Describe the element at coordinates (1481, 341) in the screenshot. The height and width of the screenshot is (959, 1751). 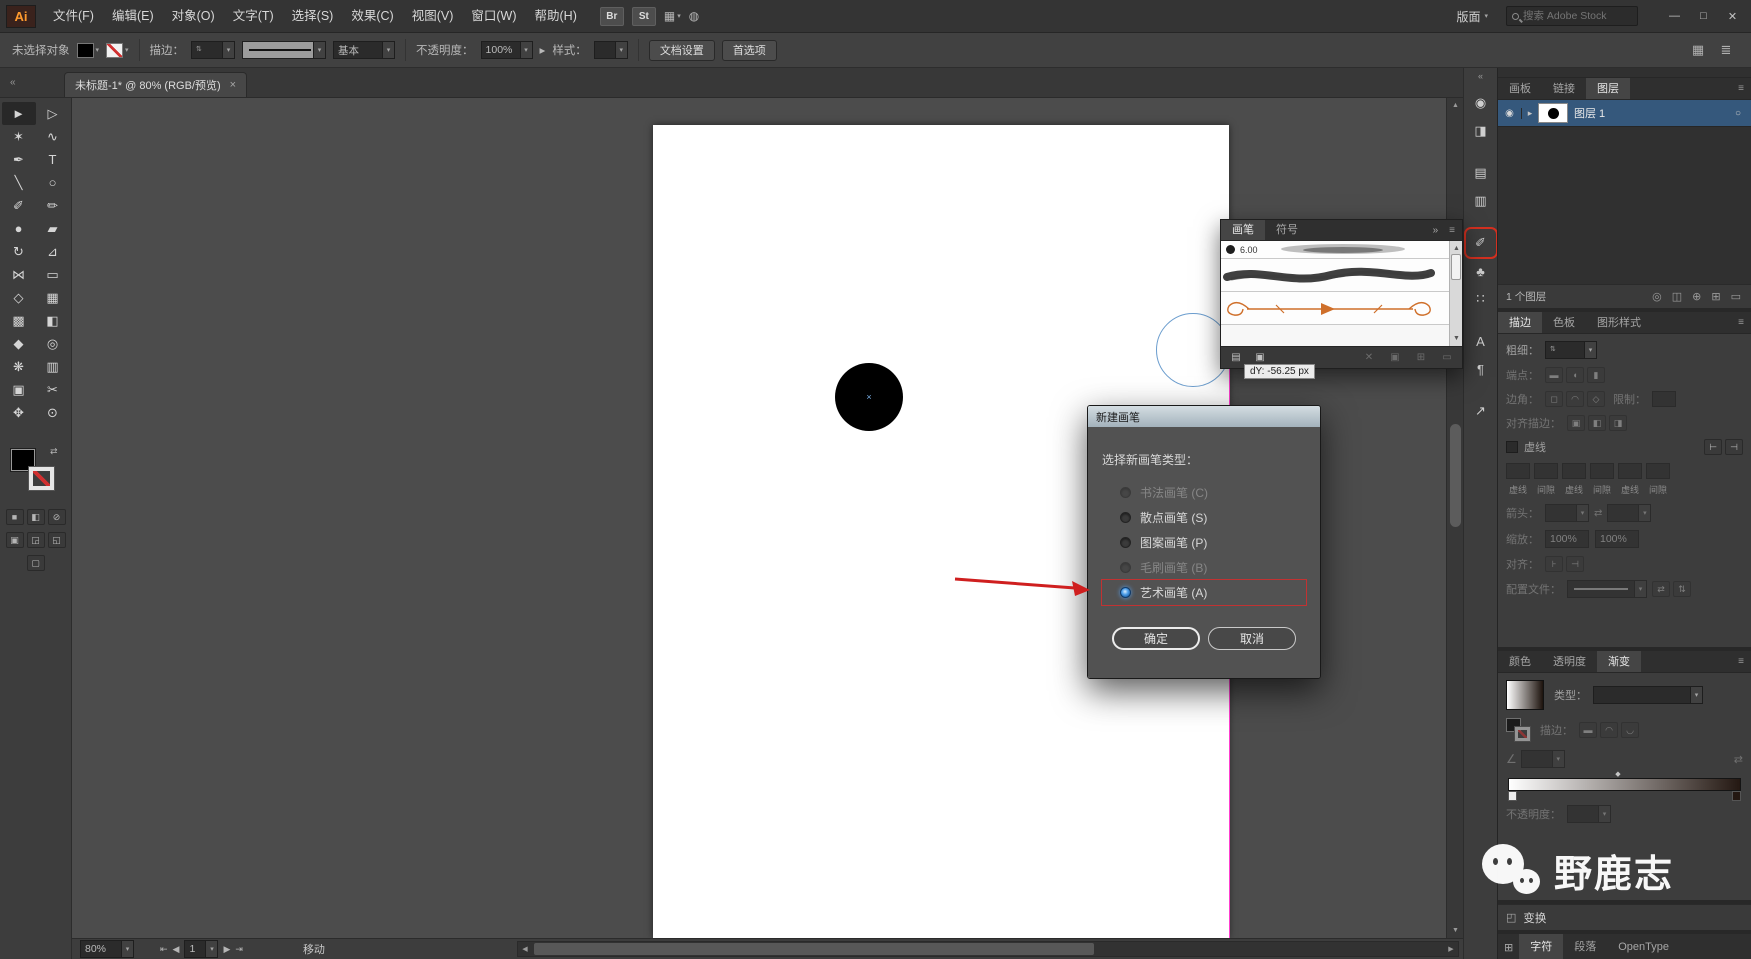
I see `appearance-panel-icon: A` at that location.